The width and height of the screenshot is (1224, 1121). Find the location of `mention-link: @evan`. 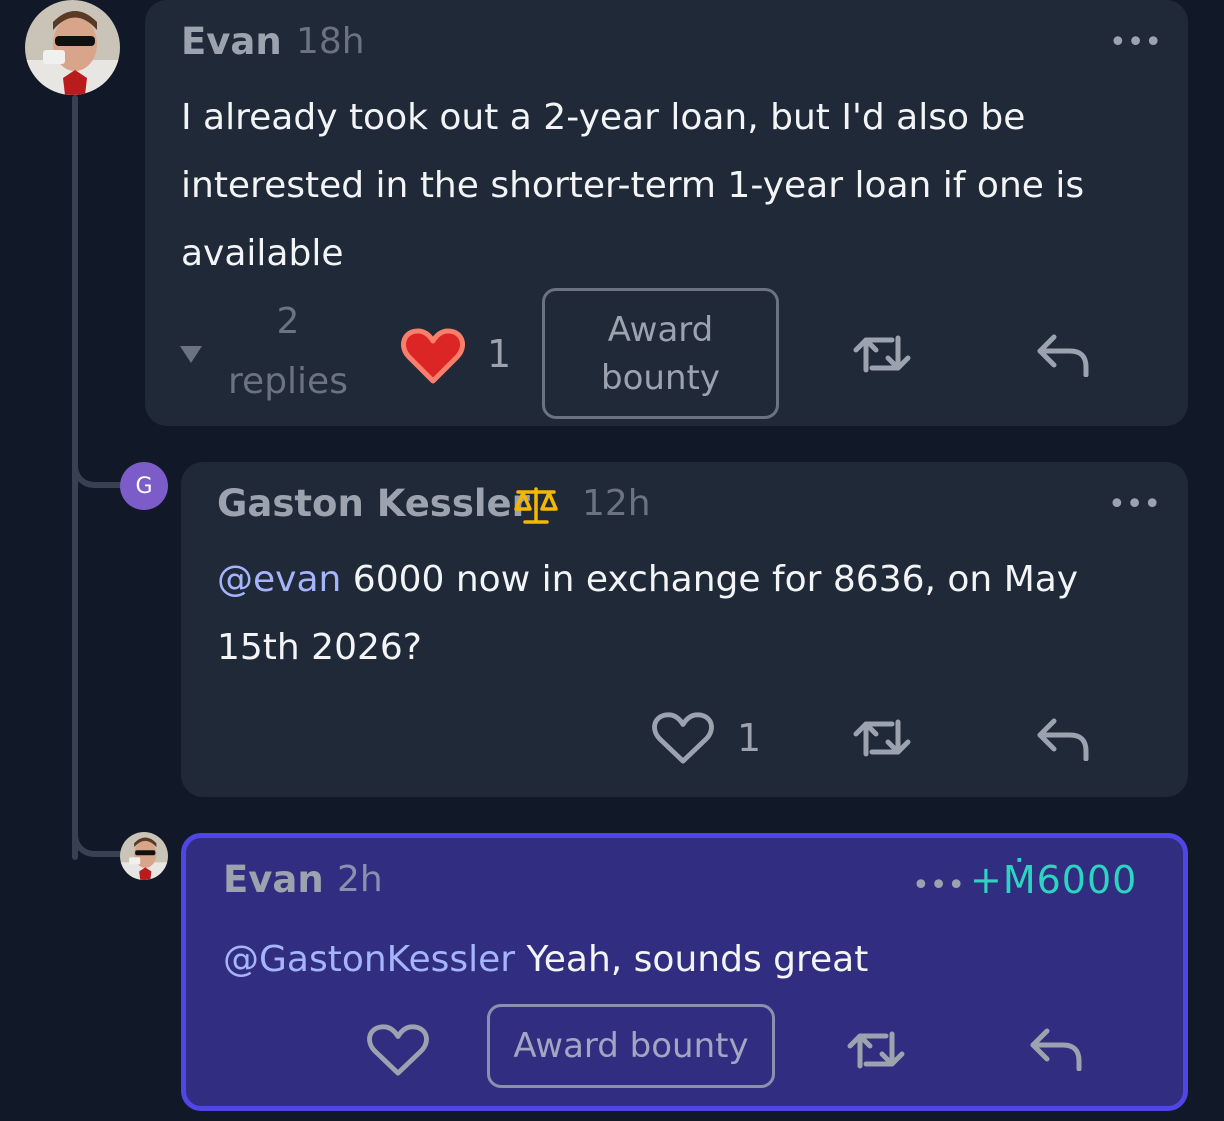

mention-link: @evan is located at coordinates (279, 579).